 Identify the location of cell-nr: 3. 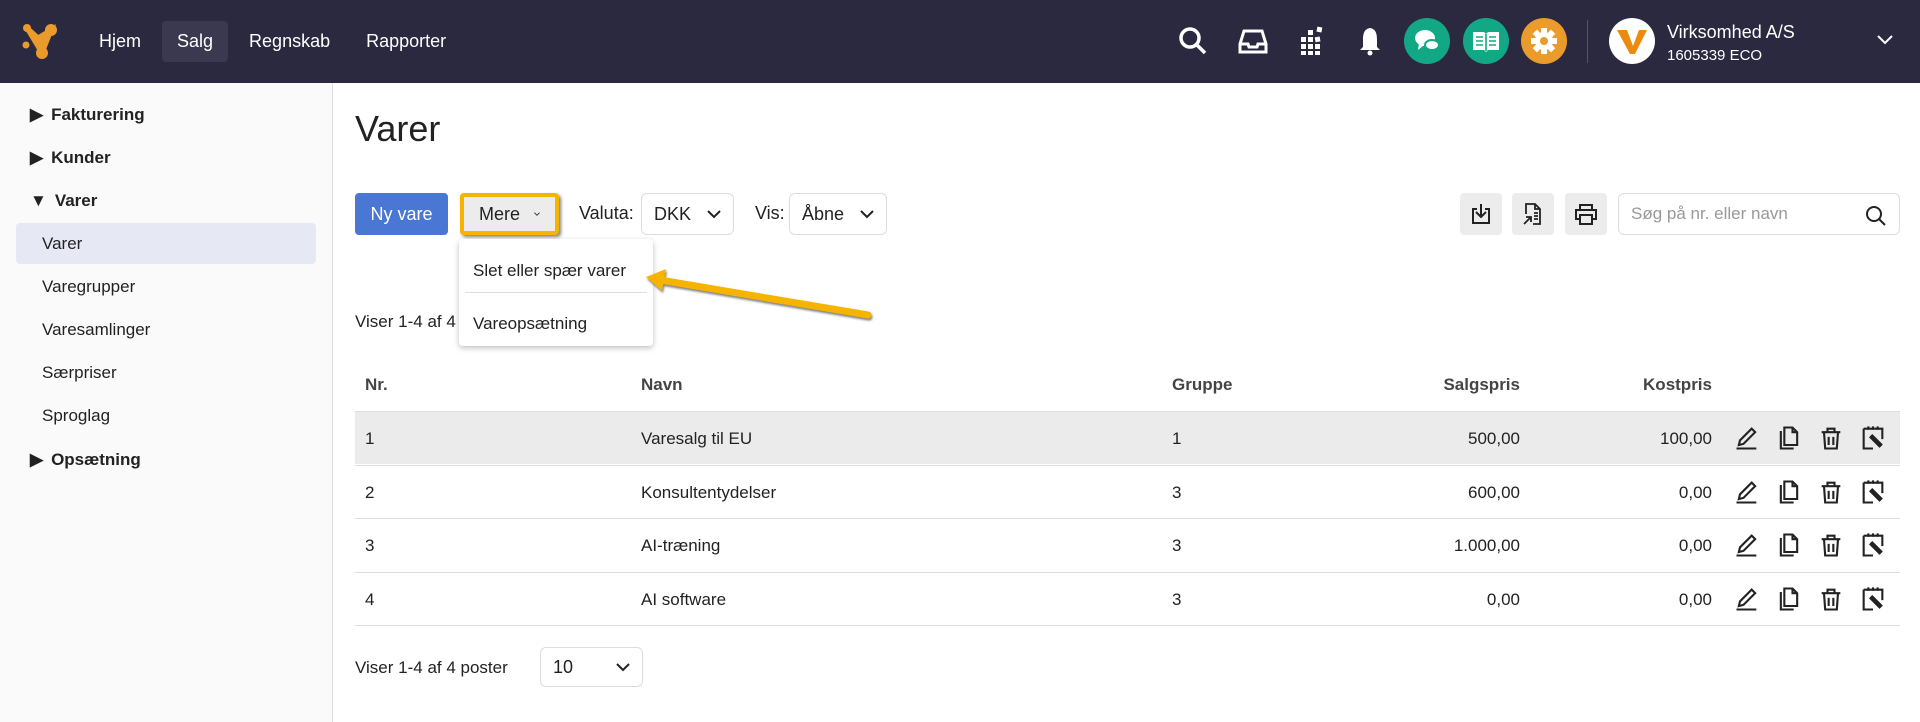
(370, 545).